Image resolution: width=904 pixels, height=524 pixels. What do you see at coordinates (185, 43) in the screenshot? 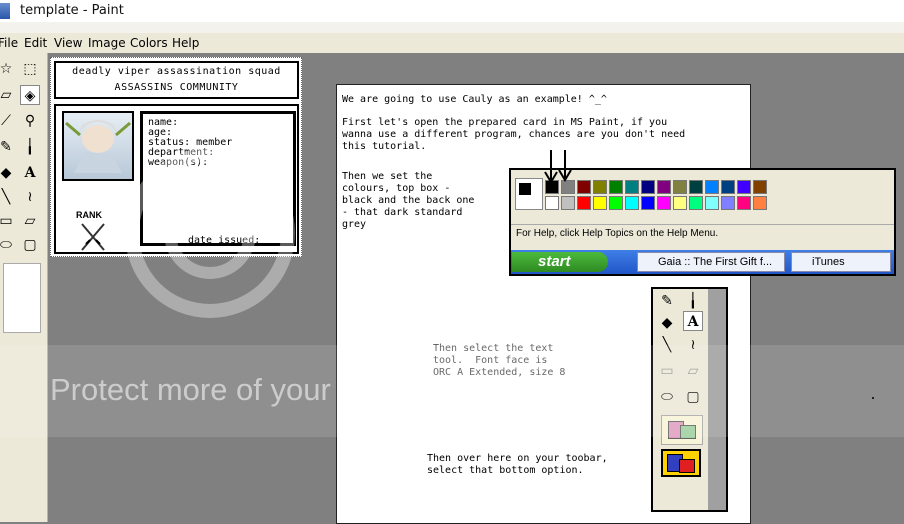
I see `menu-help: Help` at bounding box center [185, 43].